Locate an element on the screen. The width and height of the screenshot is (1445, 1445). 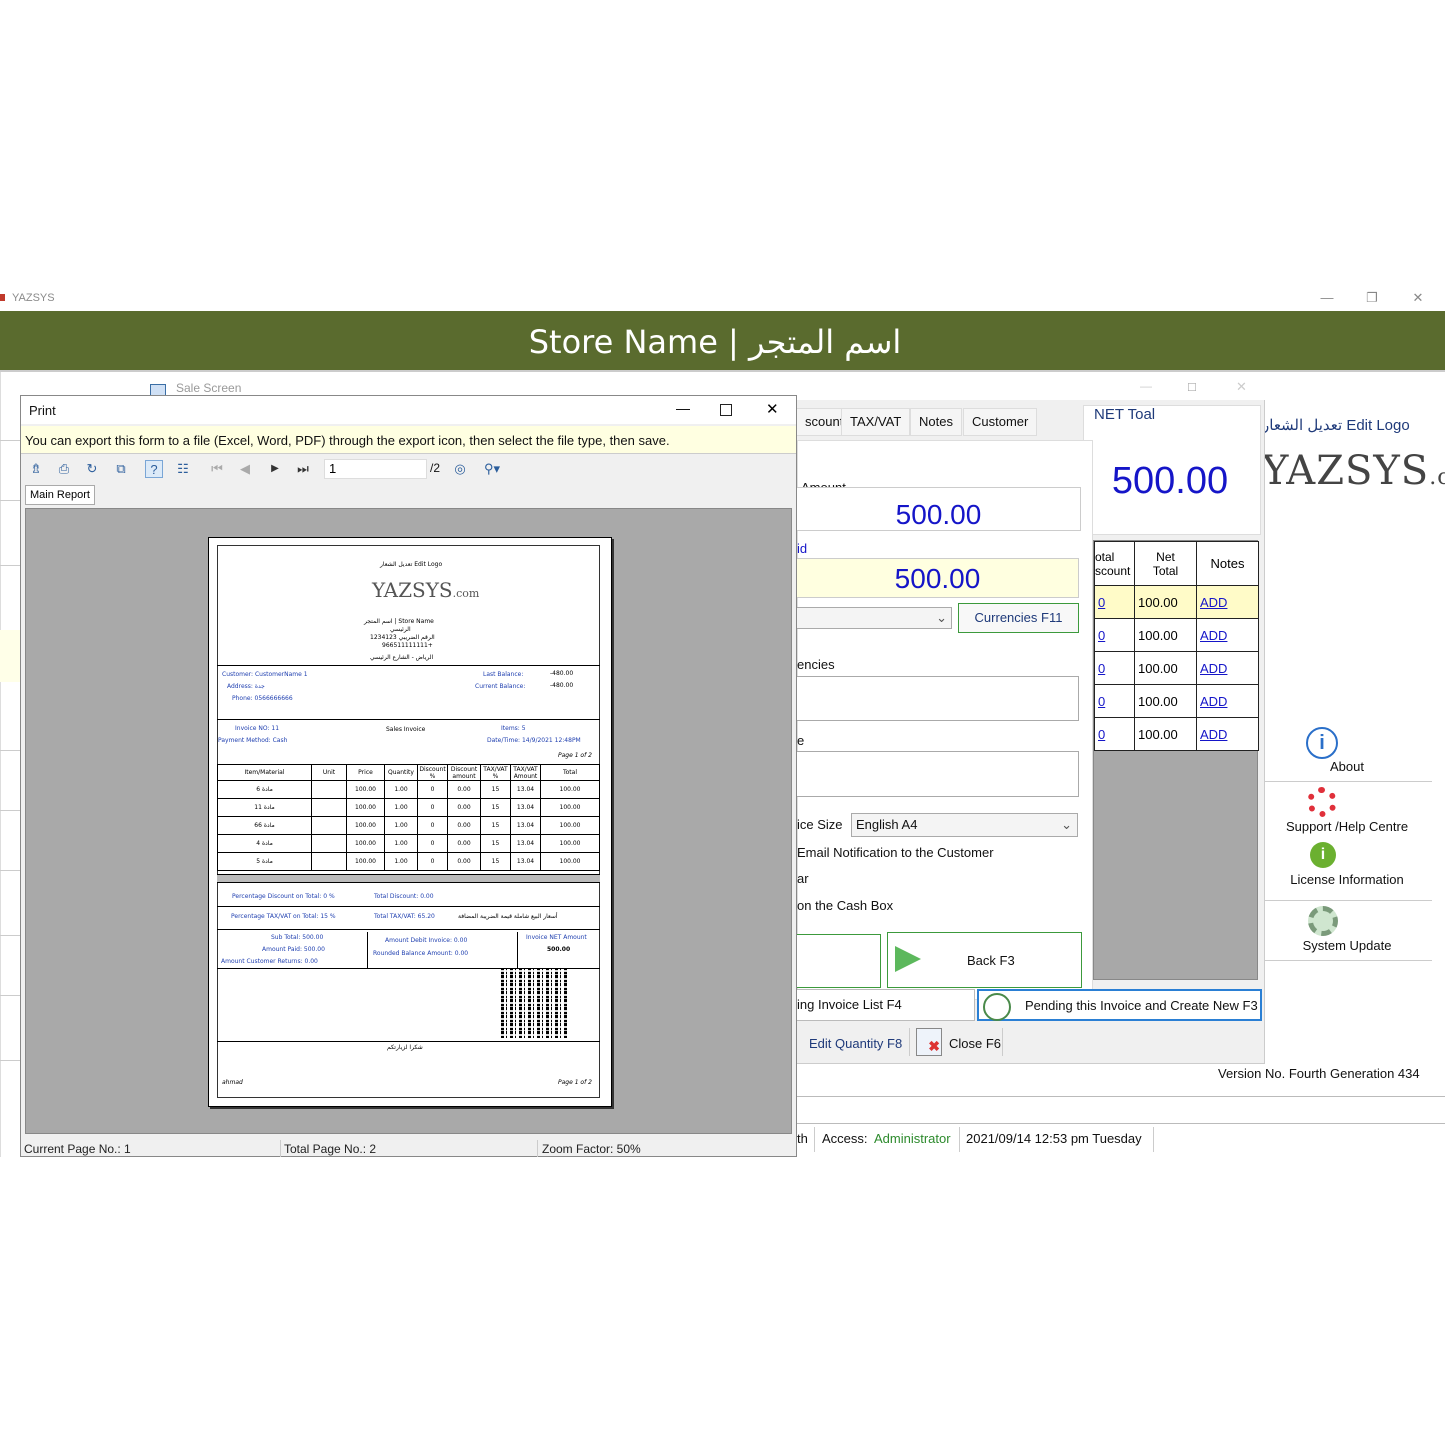
next-page-icon: ▶ is located at coordinates (275, 469).